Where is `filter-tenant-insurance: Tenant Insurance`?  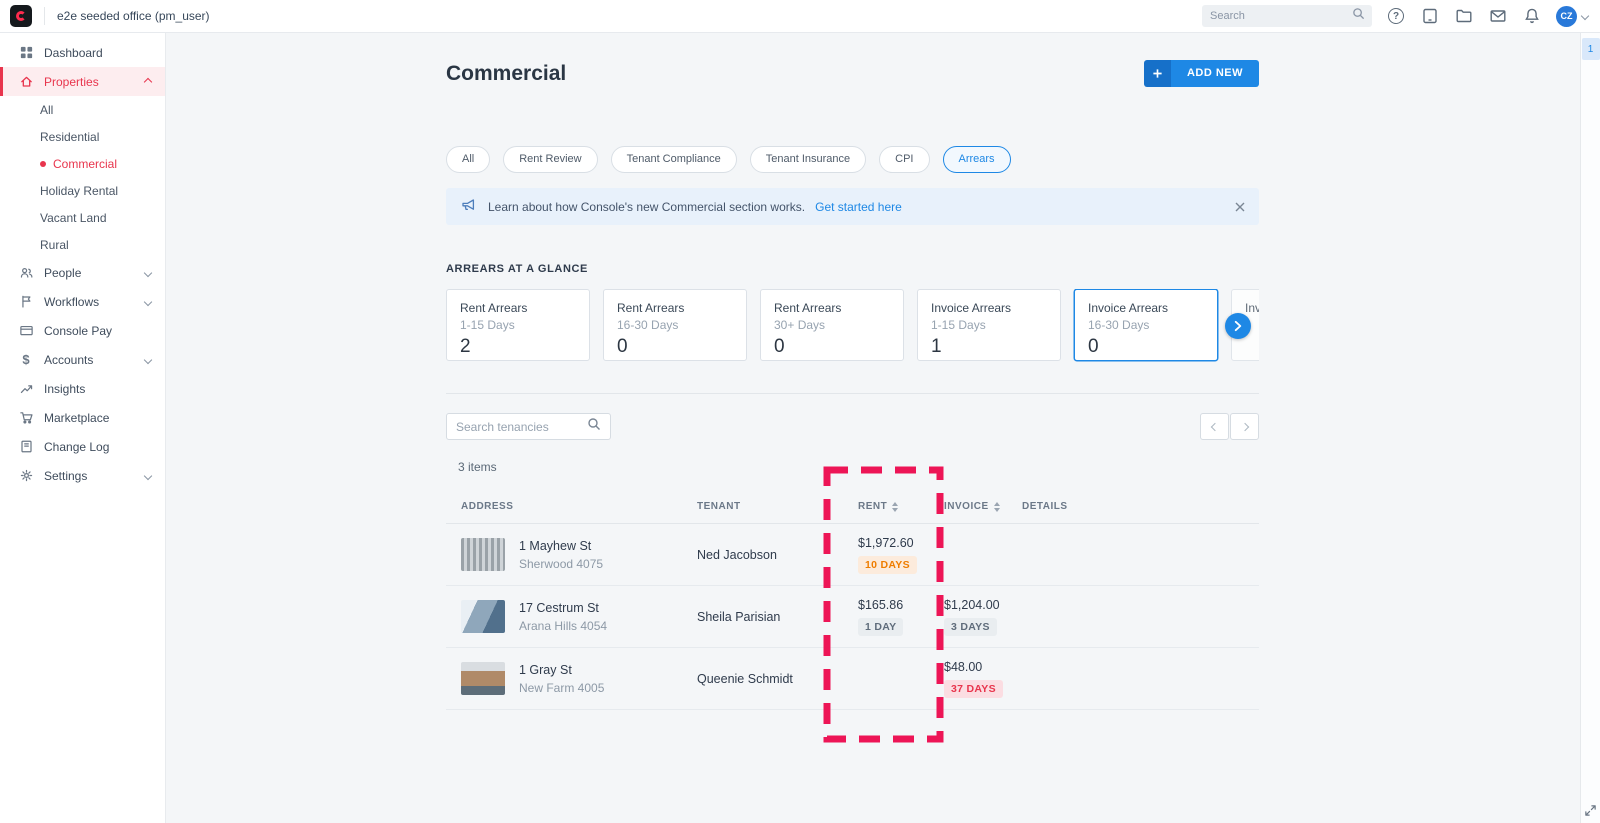 filter-tenant-insurance: Tenant Insurance is located at coordinates (808, 159).